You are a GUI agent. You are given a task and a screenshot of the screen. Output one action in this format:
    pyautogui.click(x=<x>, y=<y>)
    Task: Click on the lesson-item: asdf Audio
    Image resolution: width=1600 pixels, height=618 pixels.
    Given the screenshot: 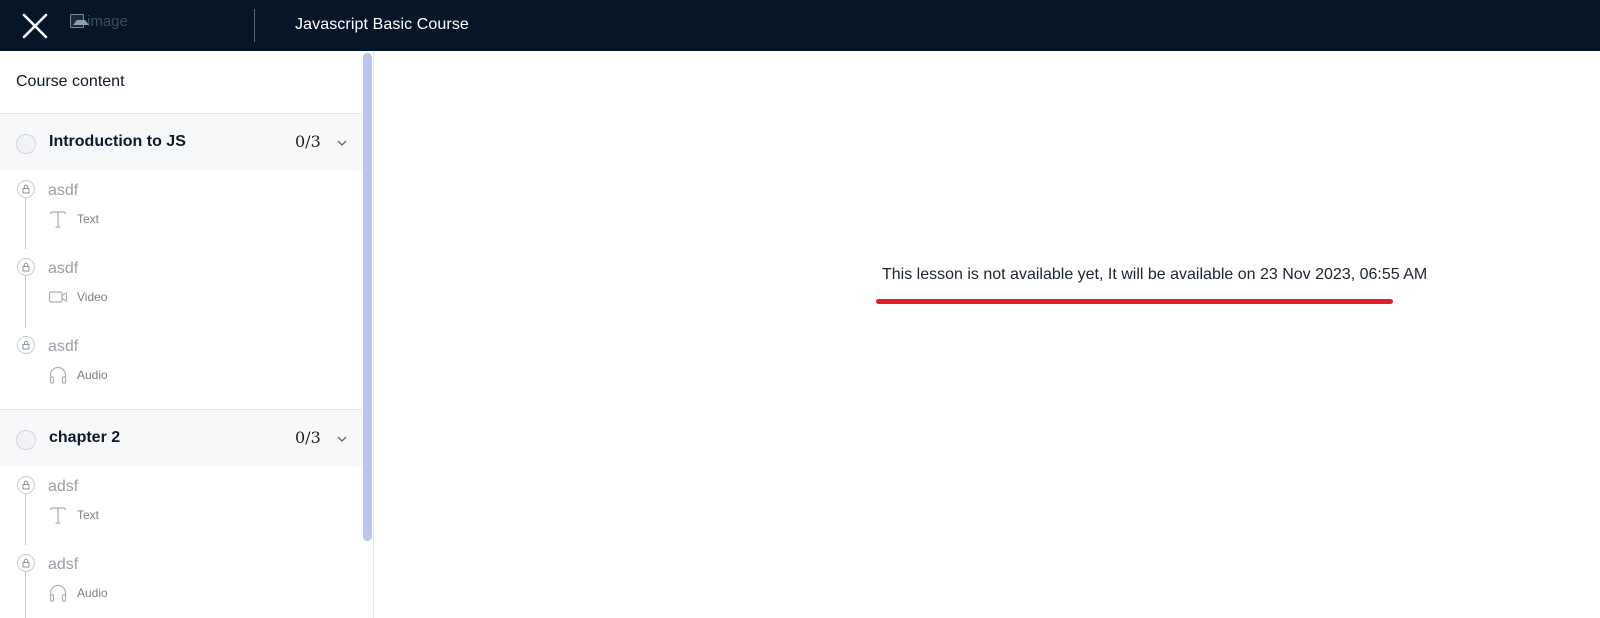 What is the action you would take?
    pyautogui.click(x=181, y=366)
    